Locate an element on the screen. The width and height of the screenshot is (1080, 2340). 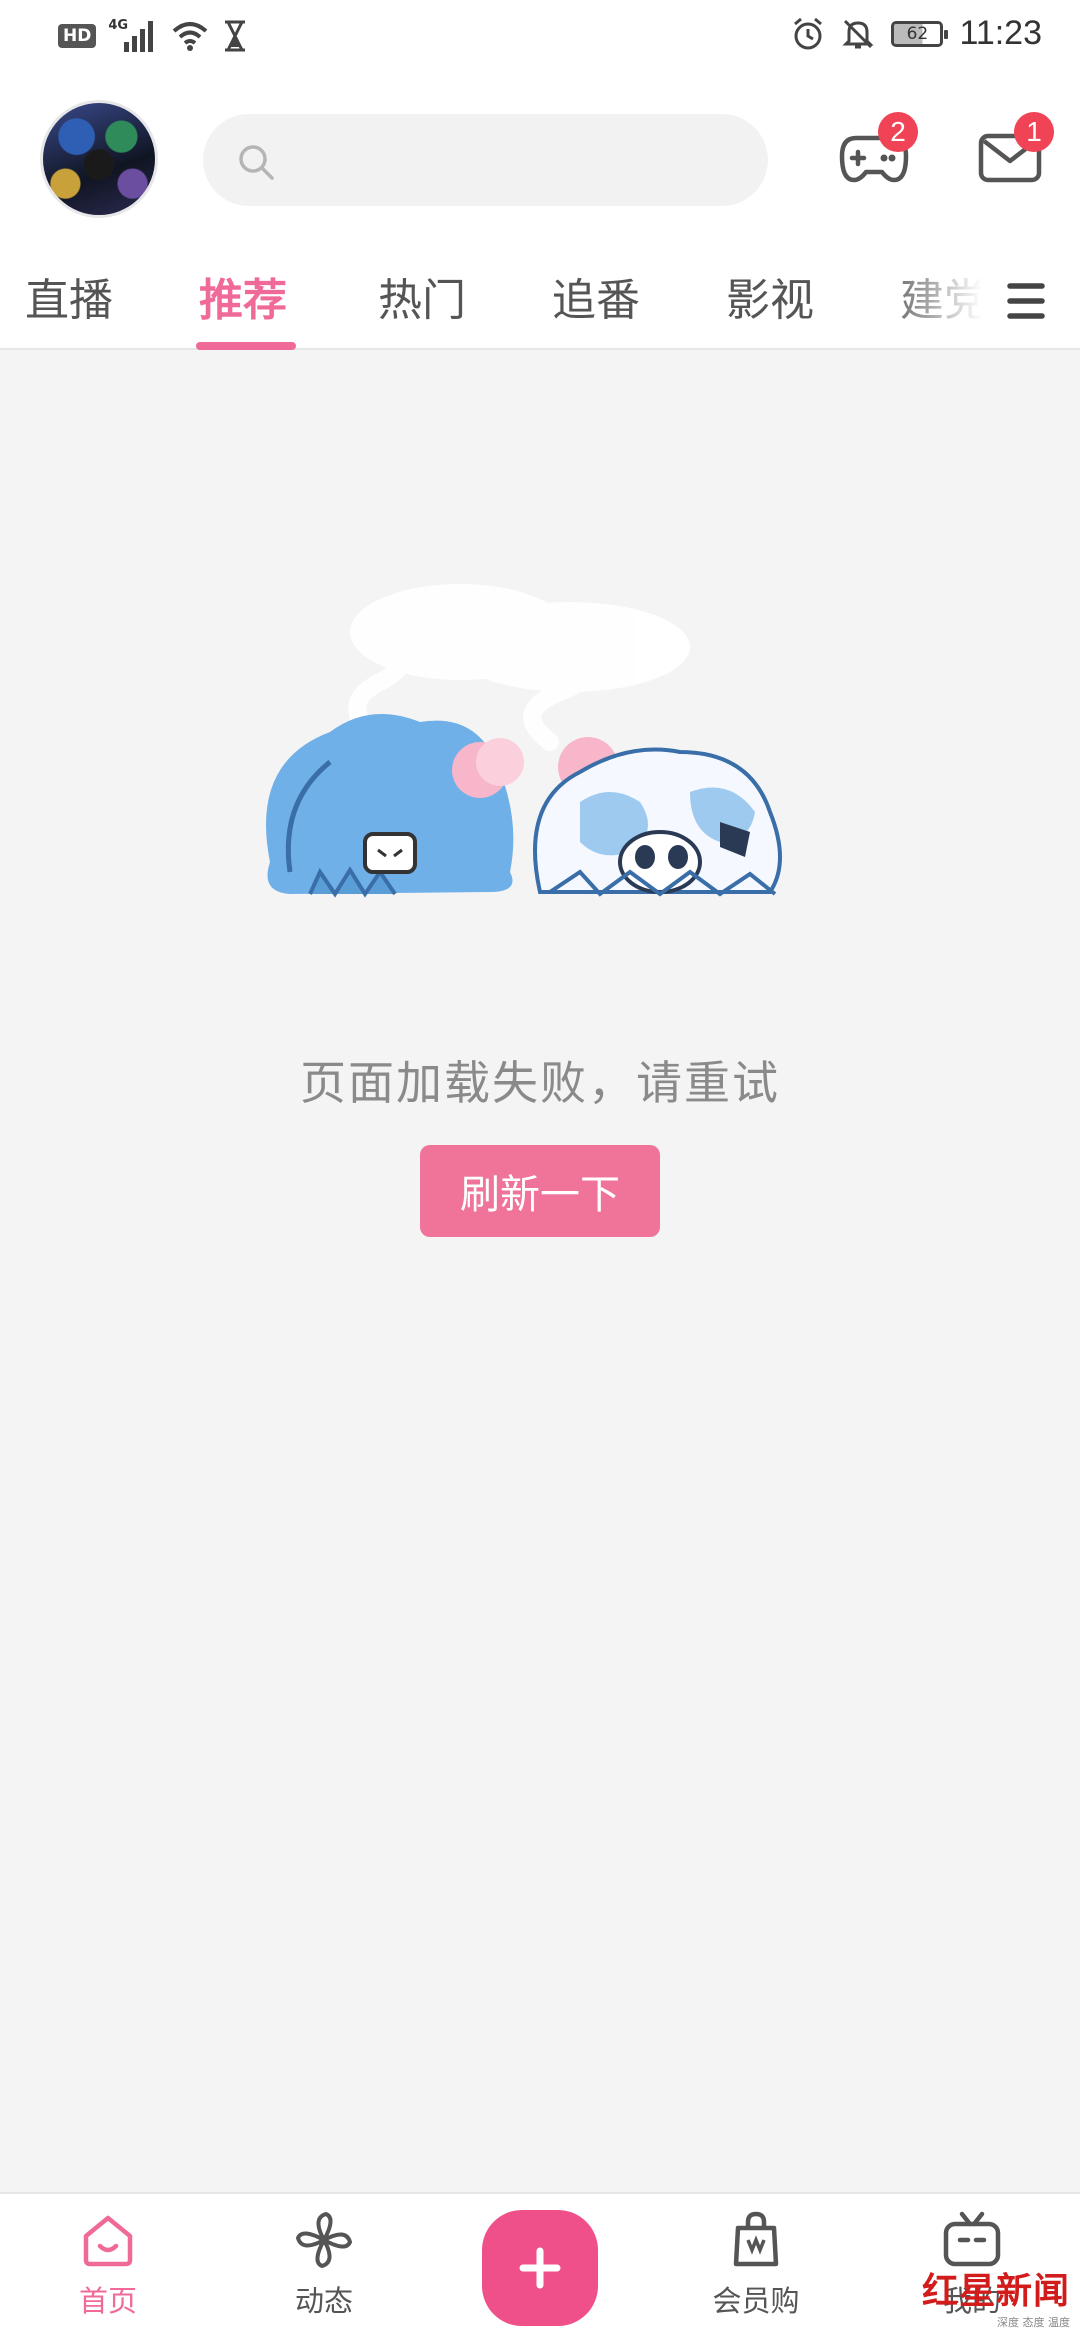
channel-menu-button is located at coordinates (1025, 301).